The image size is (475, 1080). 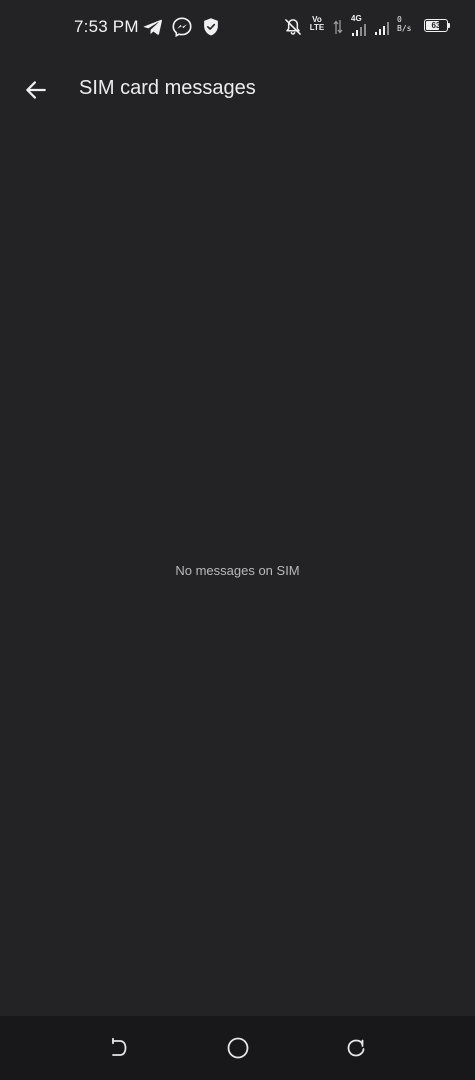 What do you see at coordinates (182, 27) in the screenshot?
I see `messenger-icon` at bounding box center [182, 27].